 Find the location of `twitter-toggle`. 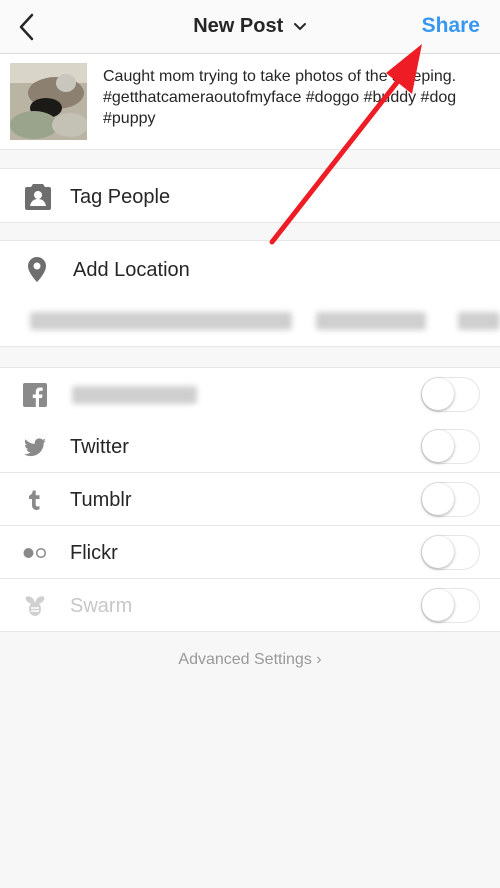

twitter-toggle is located at coordinates (450, 446).